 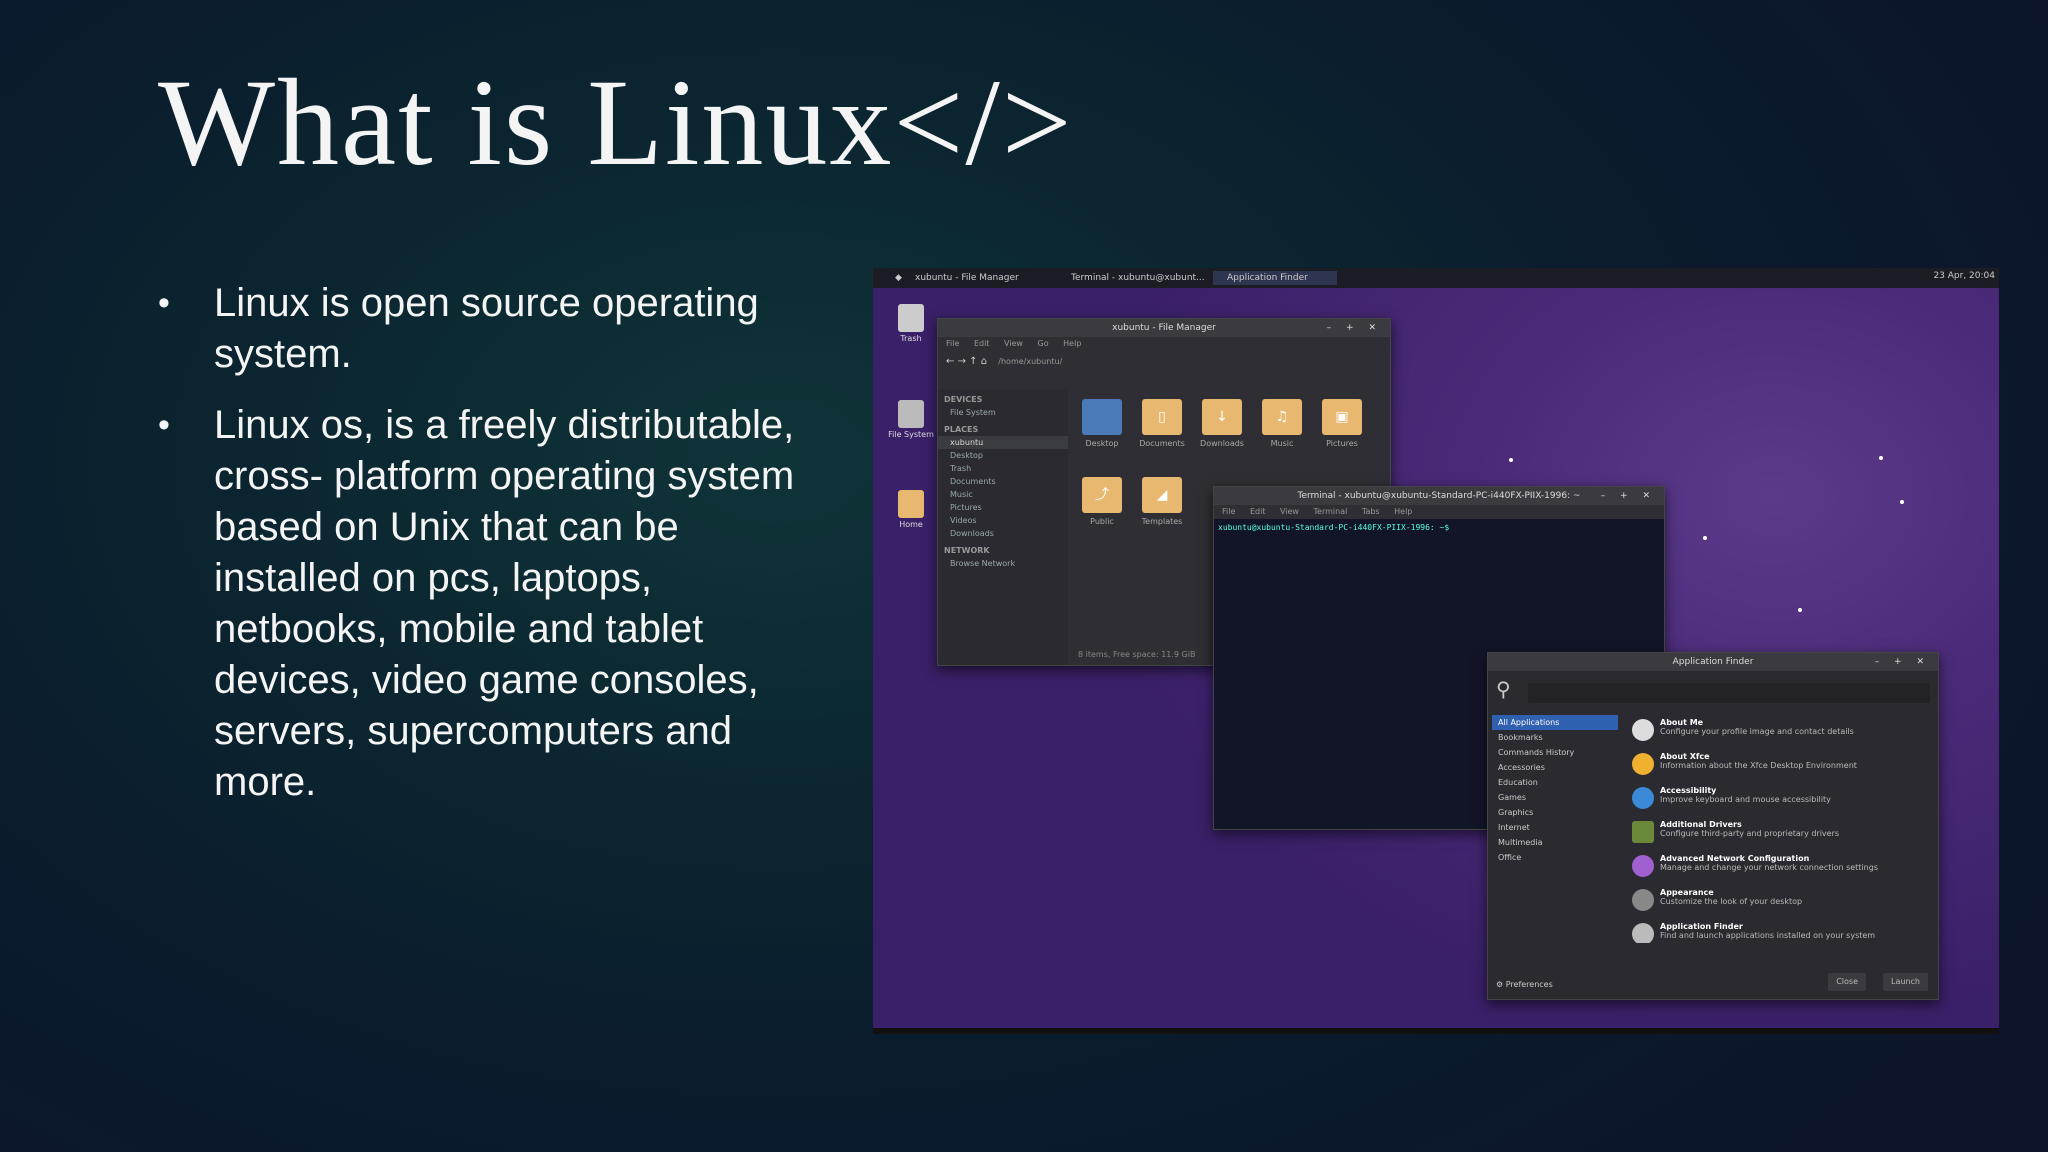 I want to click on folder-label: Downloads, so click(x=1222, y=443).